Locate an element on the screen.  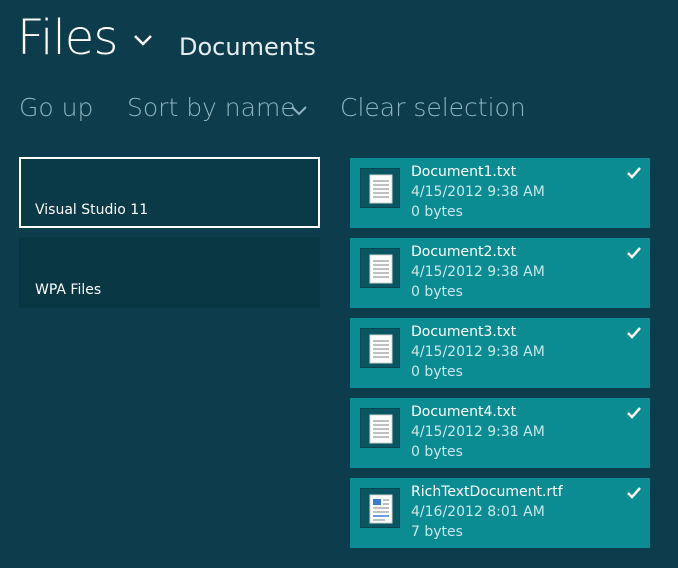
file-name: Document4.txt is located at coordinates (464, 412).